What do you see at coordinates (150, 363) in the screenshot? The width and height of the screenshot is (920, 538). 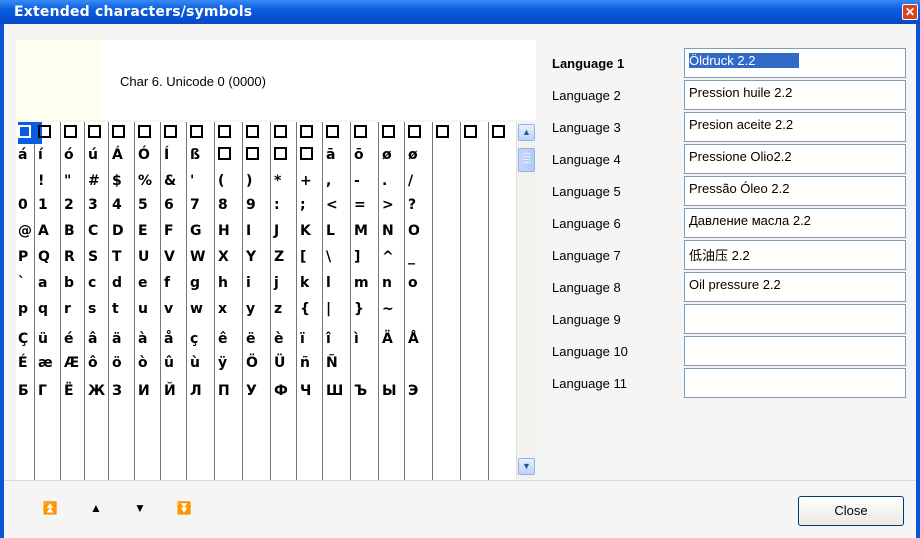 I see `char-cell: ò` at bounding box center [150, 363].